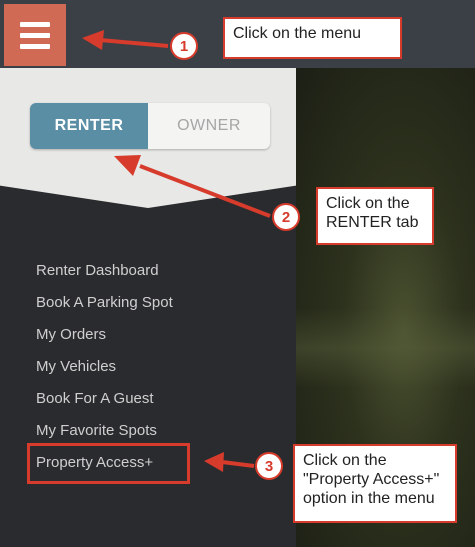 This screenshot has height=547, width=475. I want to click on property-access-highlight, so click(108, 463).